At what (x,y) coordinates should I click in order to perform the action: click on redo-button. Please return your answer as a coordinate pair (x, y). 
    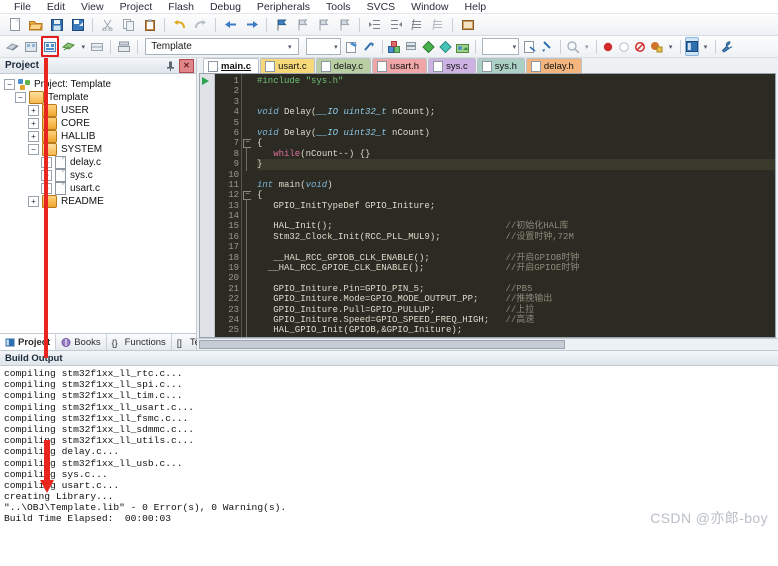
    Looking at the image, I should click on (200, 24).